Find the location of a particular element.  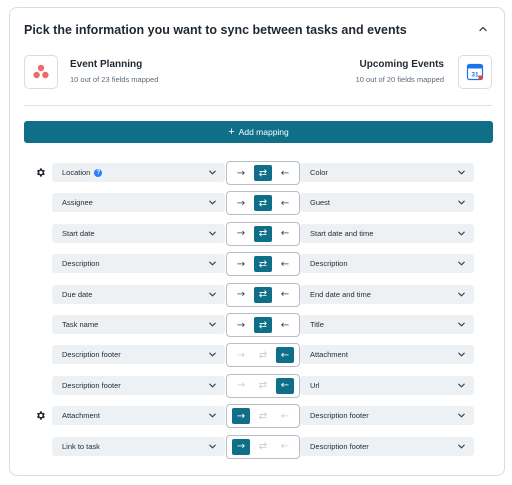

mapping-row: Task name → ⇄ ← Title is located at coordinates (258, 325).